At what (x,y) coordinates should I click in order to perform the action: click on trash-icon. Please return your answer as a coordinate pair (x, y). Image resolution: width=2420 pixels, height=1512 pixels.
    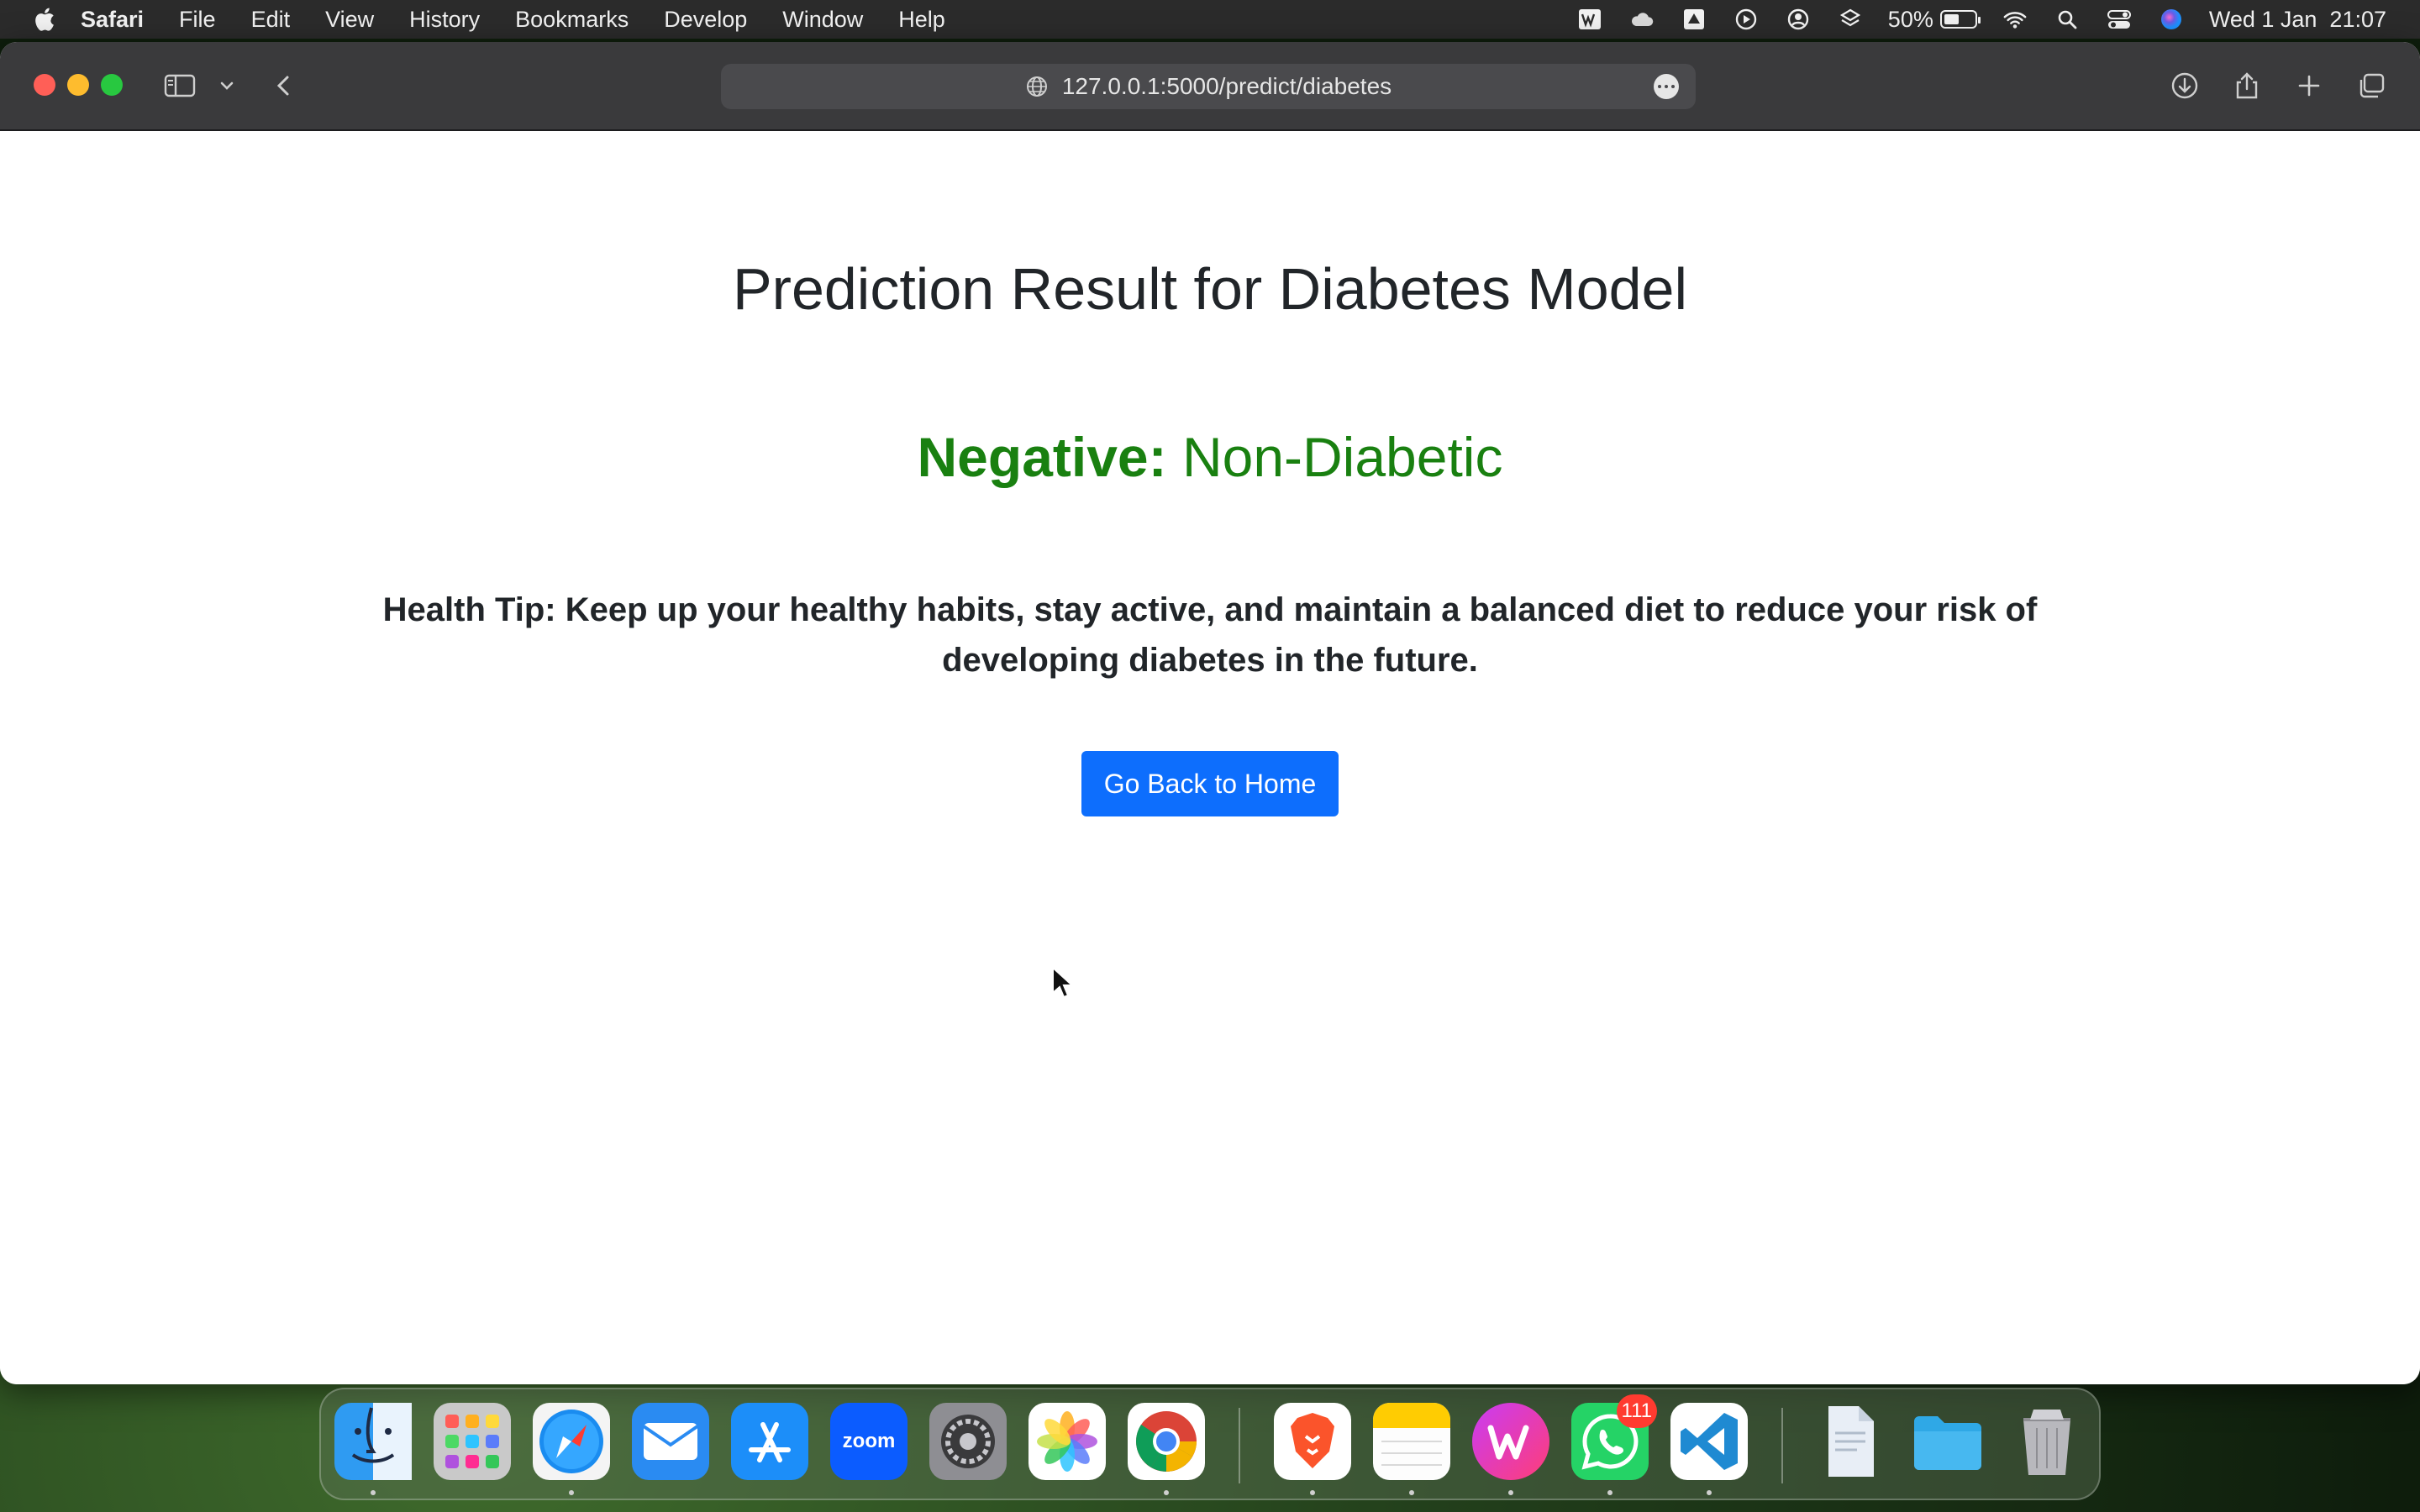
    Looking at the image, I should click on (2046, 1442).